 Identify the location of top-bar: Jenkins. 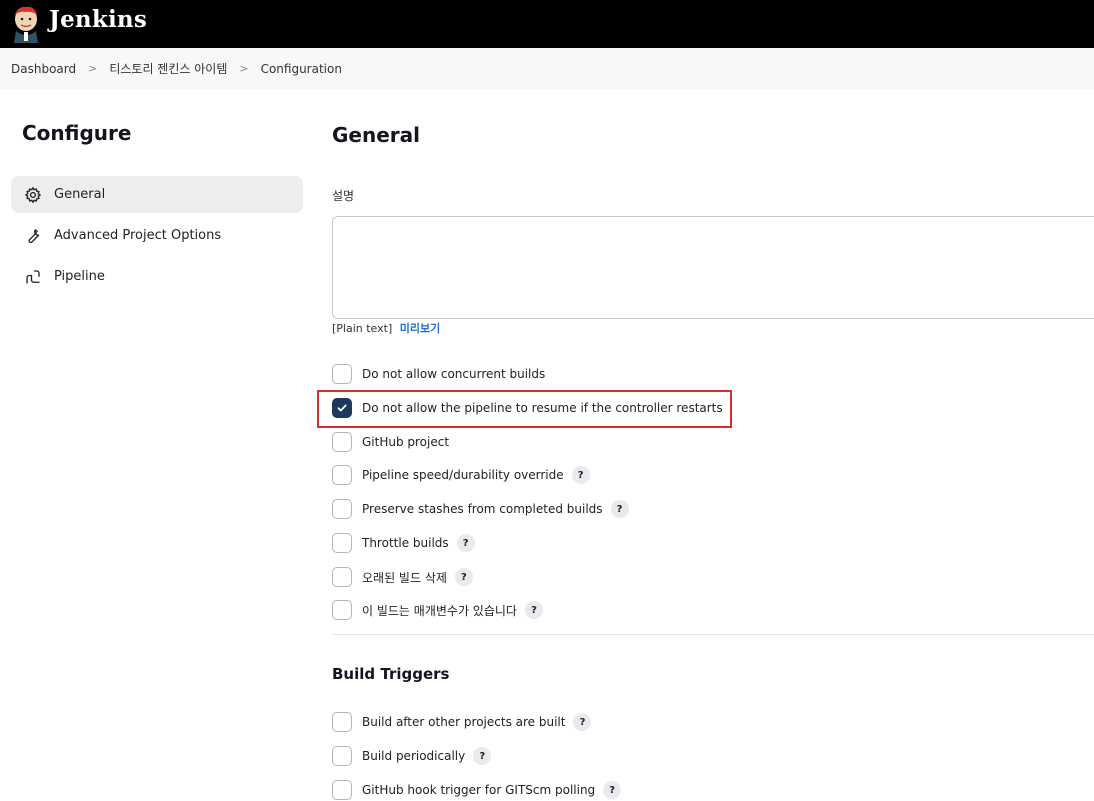
(547, 24).